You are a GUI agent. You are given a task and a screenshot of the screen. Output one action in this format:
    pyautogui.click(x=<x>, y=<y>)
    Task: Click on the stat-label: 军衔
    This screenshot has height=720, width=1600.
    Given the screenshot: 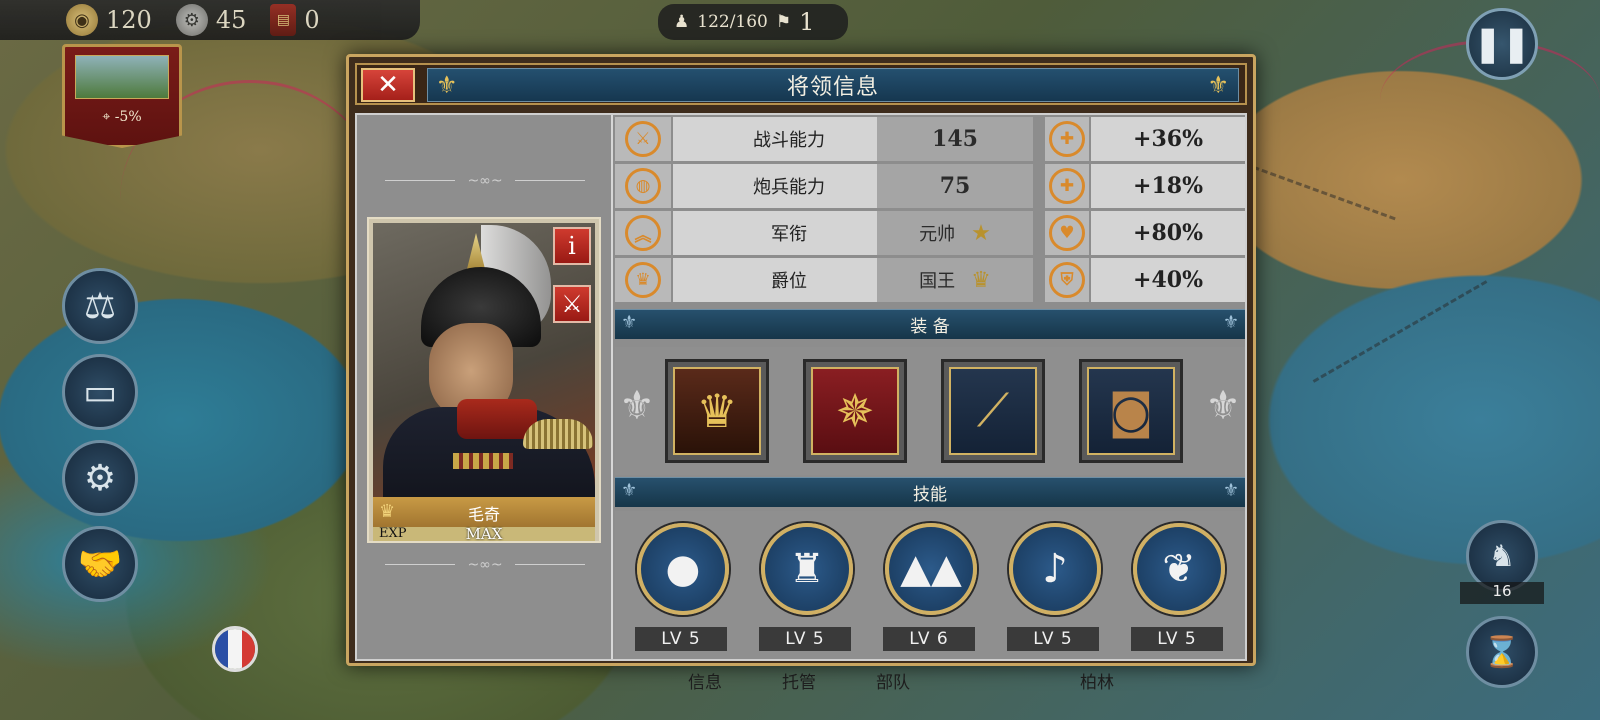 What is the action you would take?
    pyautogui.click(x=789, y=233)
    